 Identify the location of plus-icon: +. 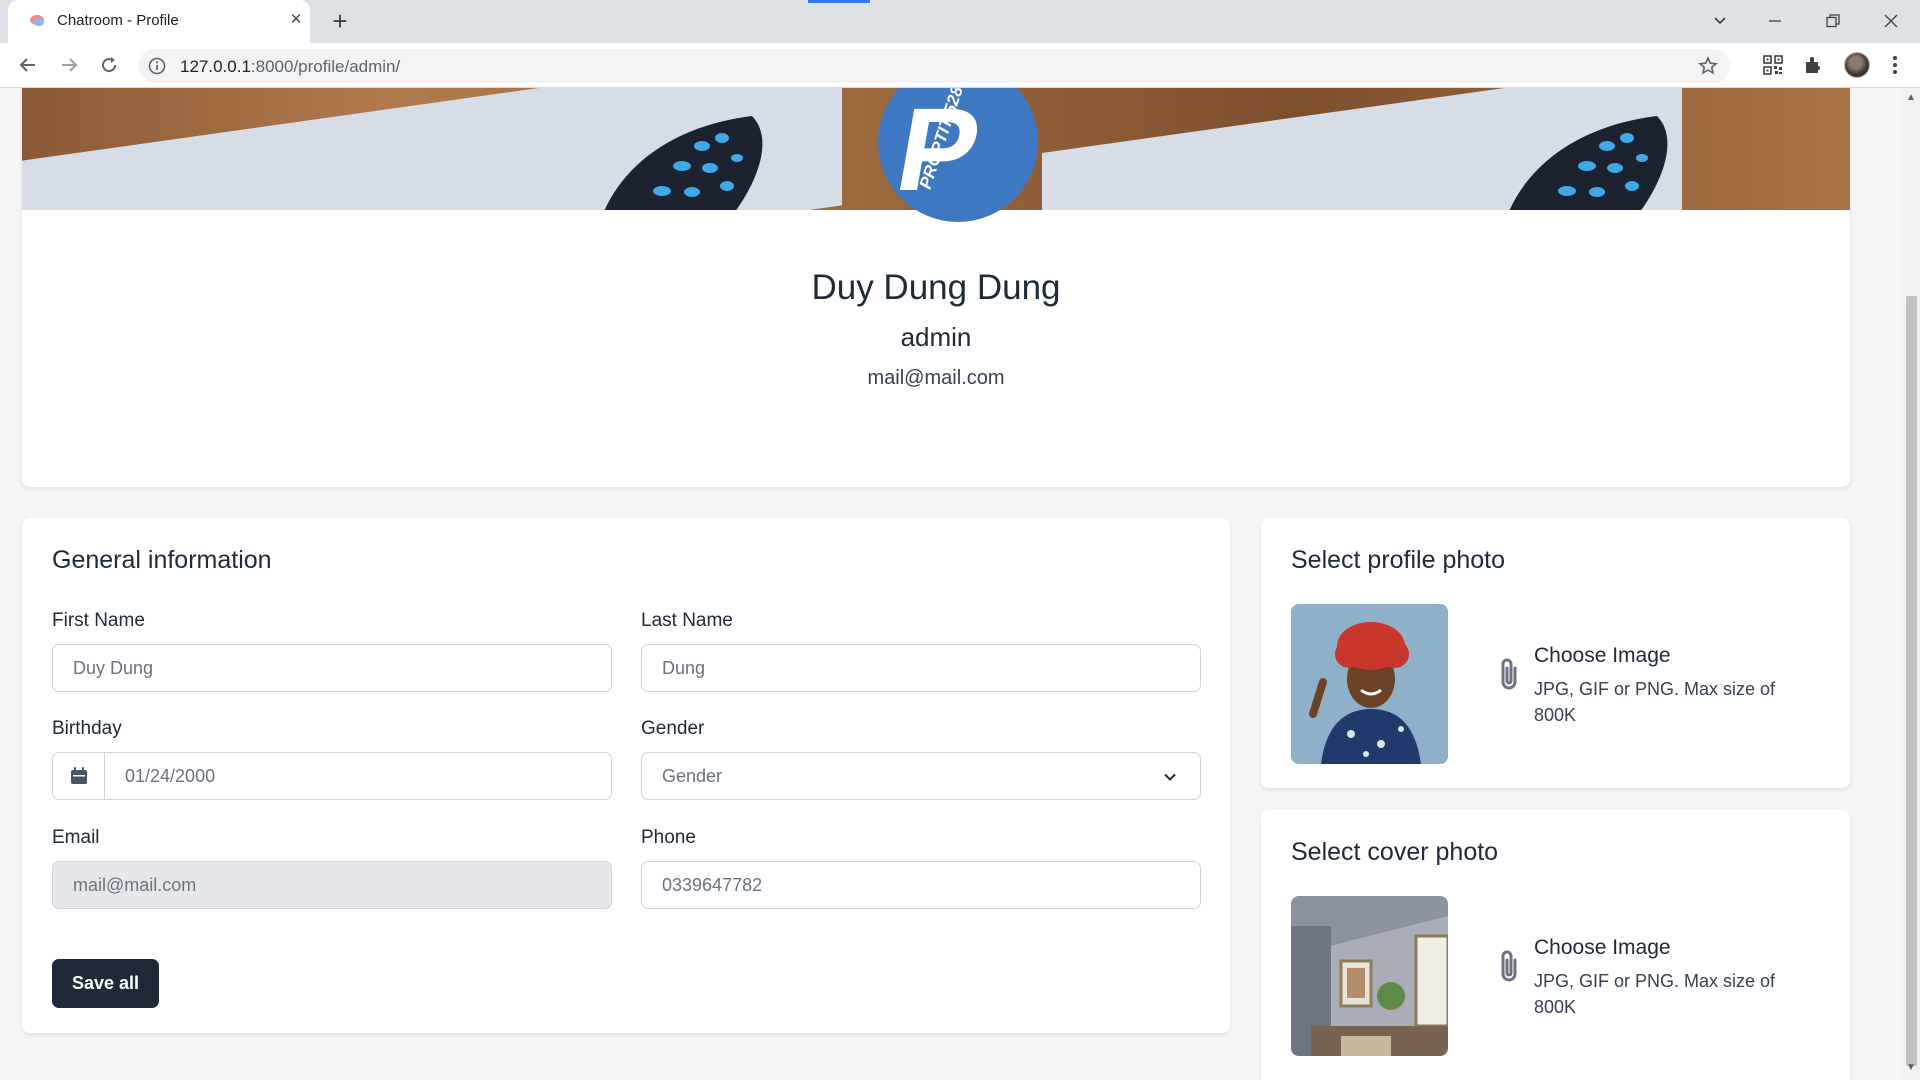
(340, 22).